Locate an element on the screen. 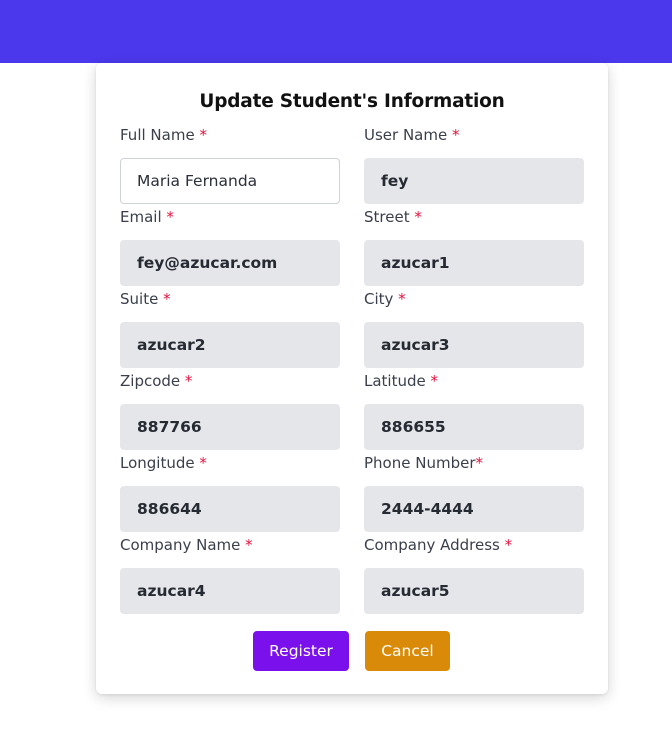  zipcode-label: Zipcode * is located at coordinates (156, 381).